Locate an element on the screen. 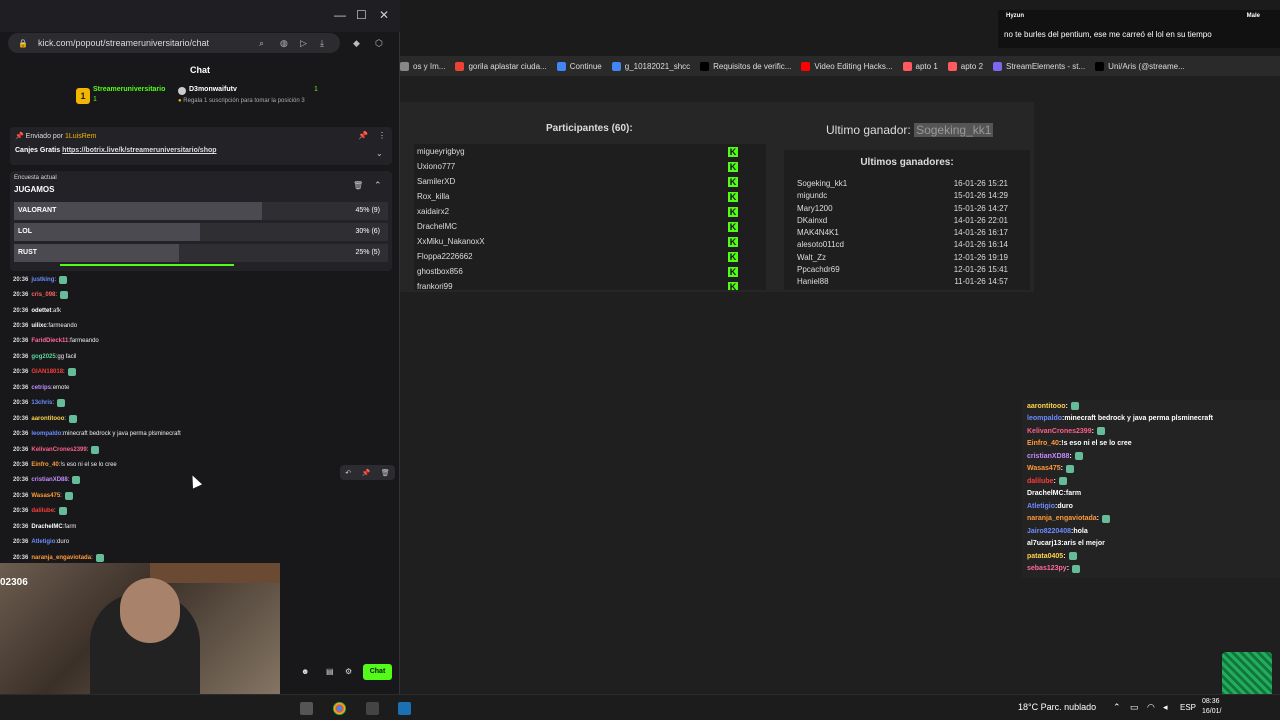 The image size is (1280, 720). poll-option: RUST 25% (5) is located at coordinates (201, 253).